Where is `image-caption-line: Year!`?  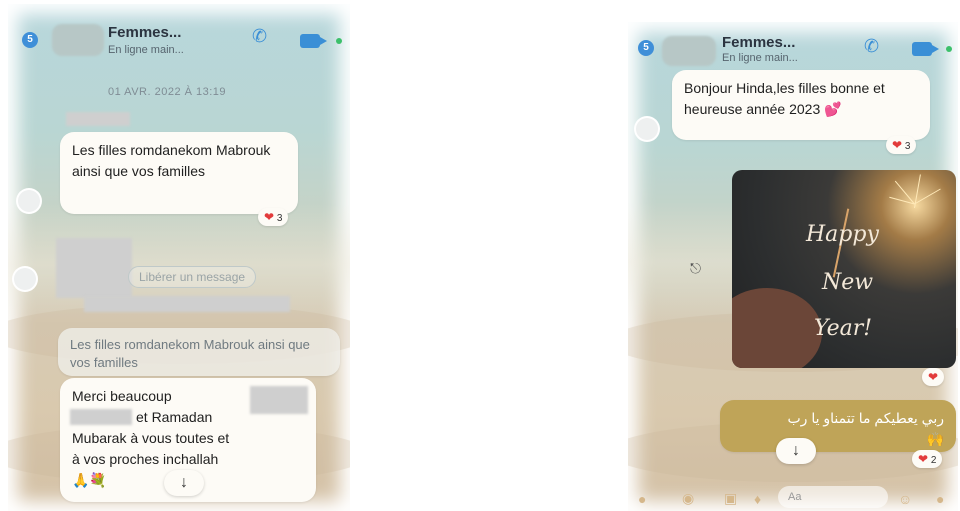
image-caption-line: Year! is located at coordinates (843, 328).